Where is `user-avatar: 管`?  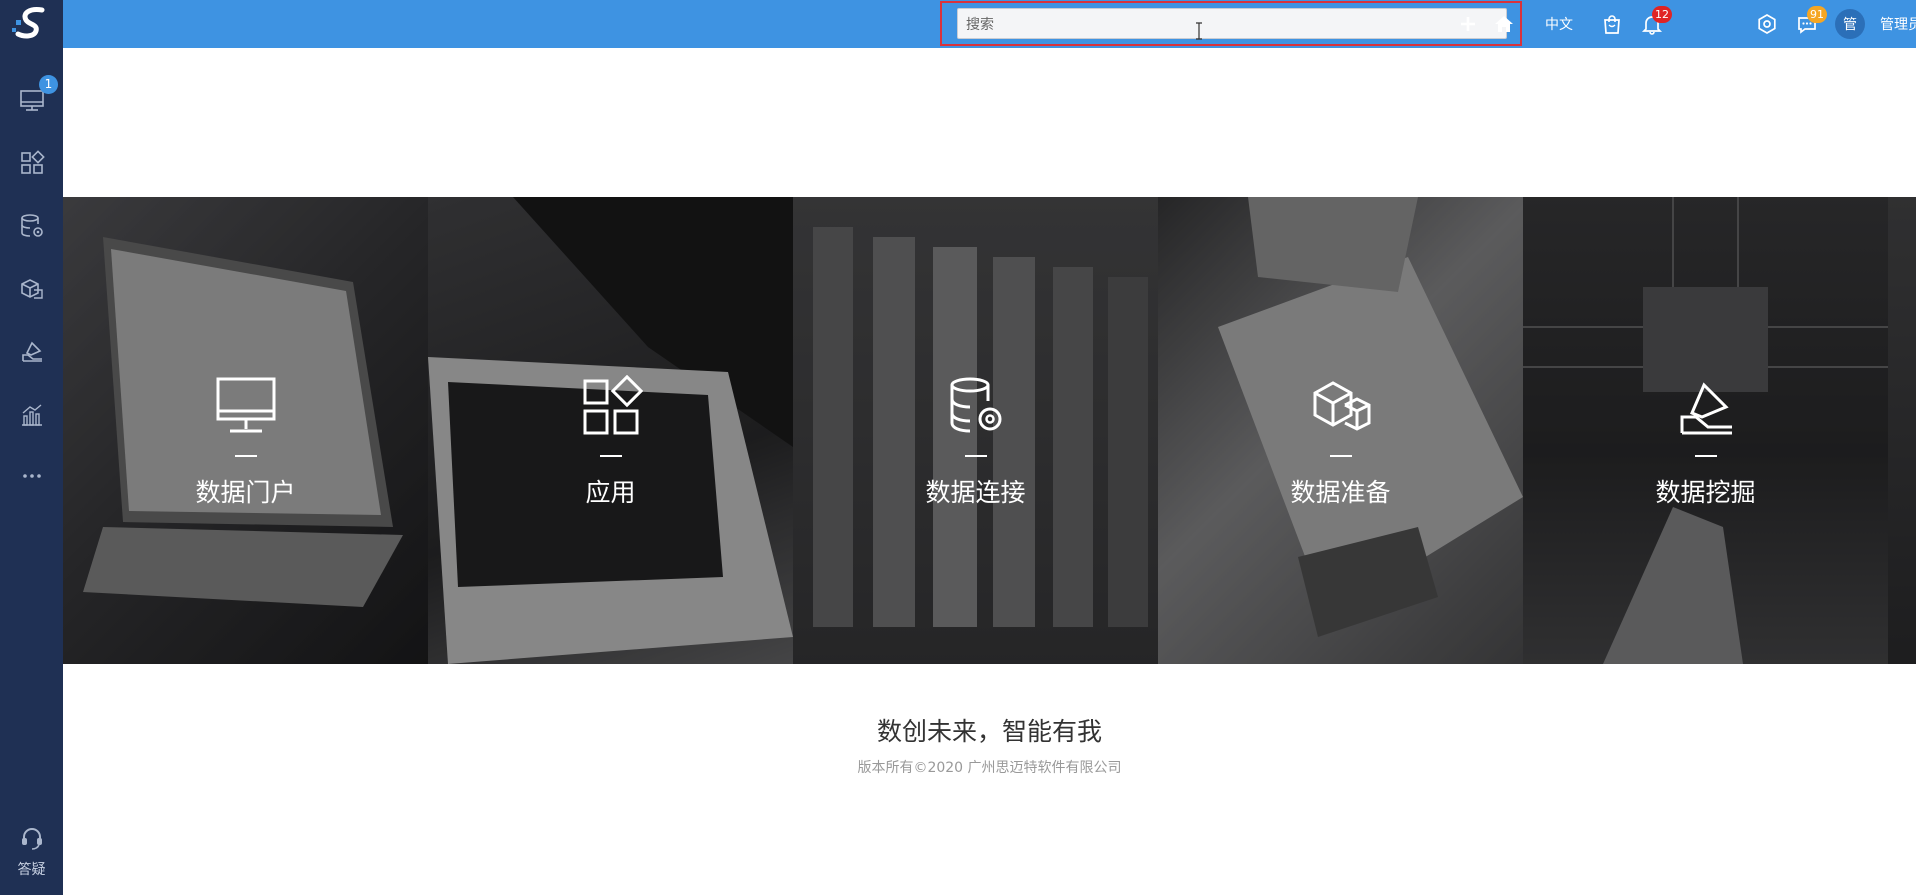
user-avatar: 管 is located at coordinates (1850, 24).